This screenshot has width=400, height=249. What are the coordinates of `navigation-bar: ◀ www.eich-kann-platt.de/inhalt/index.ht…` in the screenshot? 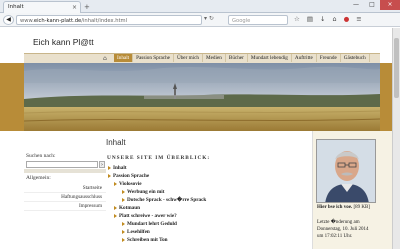 It's located at (200, 20).